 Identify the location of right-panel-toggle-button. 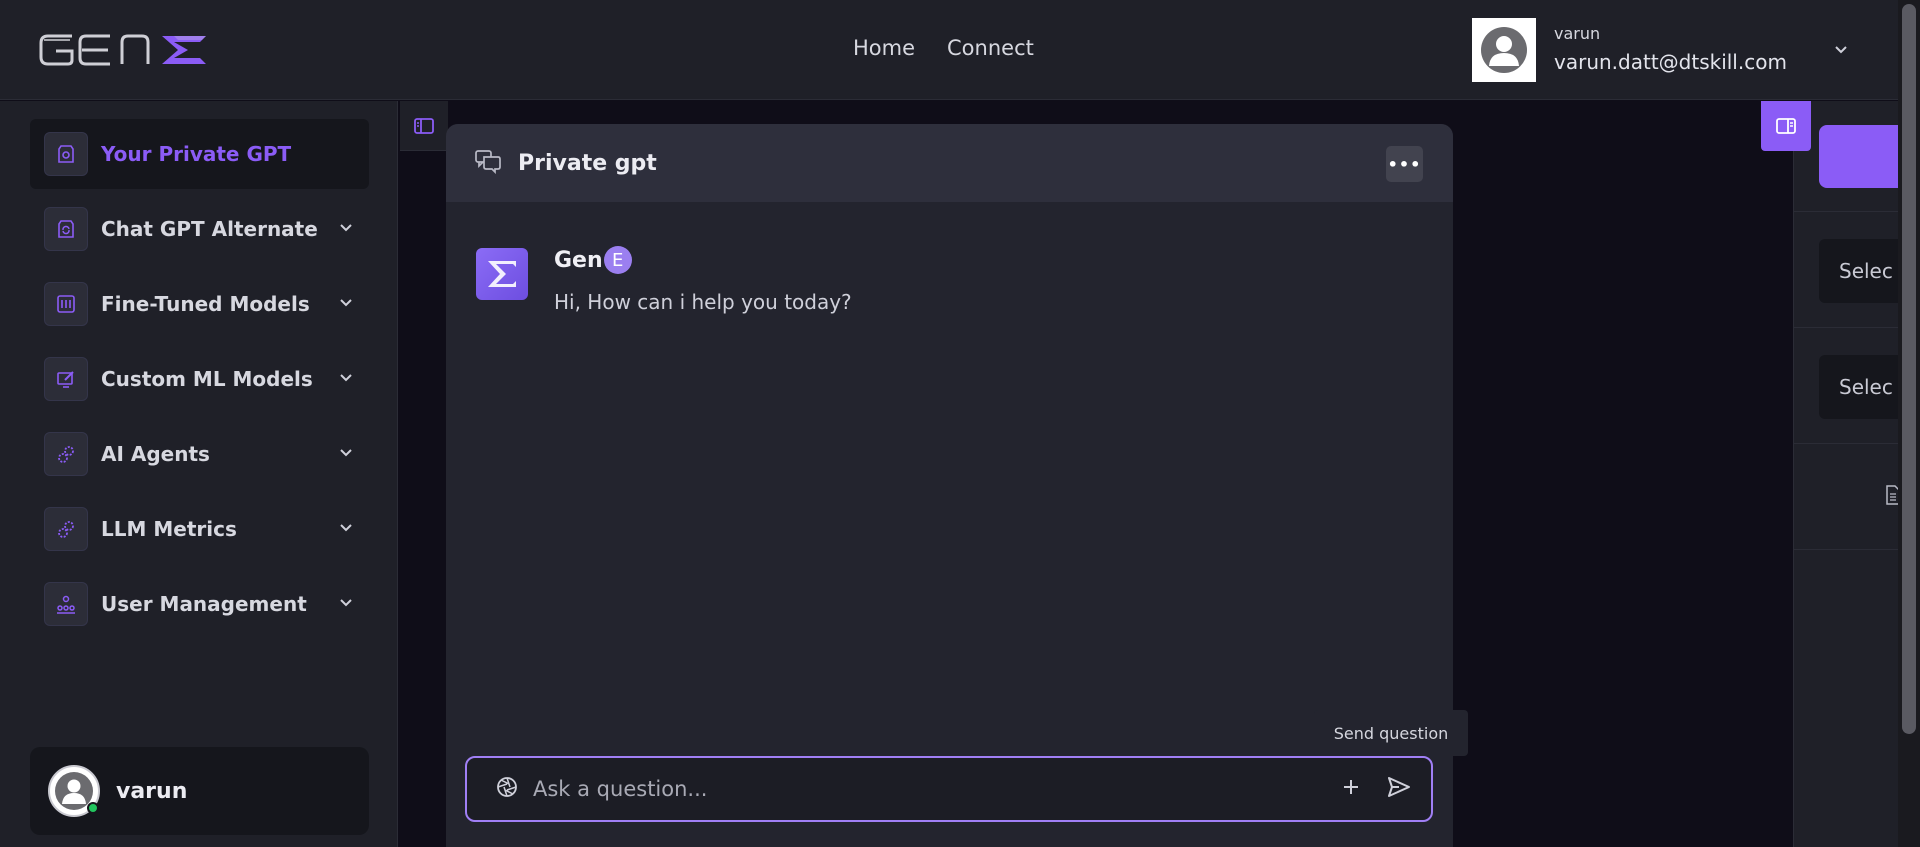
(1786, 126).